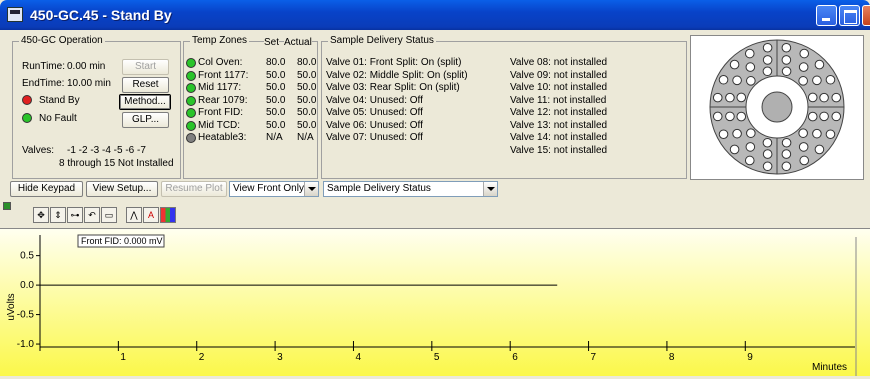  What do you see at coordinates (410, 189) in the screenshot?
I see `status-select: Sample Delivery Status` at bounding box center [410, 189].